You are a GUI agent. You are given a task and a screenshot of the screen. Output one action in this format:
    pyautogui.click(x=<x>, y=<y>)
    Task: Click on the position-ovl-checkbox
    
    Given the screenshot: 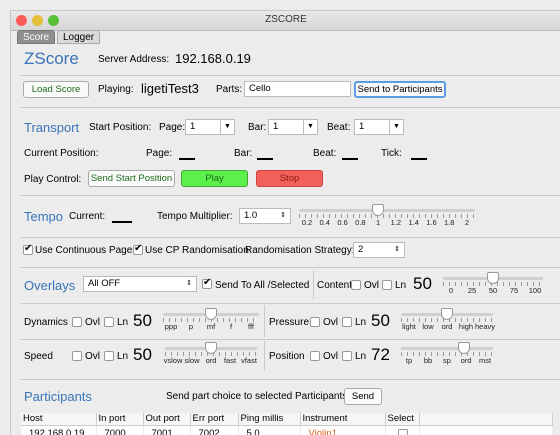 What is the action you would take?
    pyautogui.click(x=315, y=356)
    